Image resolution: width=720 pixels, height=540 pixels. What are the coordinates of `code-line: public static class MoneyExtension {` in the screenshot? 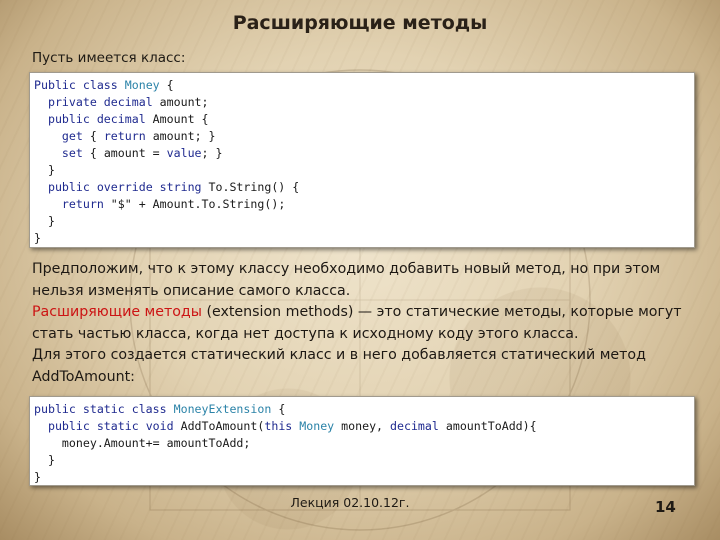 It's located at (364, 409).